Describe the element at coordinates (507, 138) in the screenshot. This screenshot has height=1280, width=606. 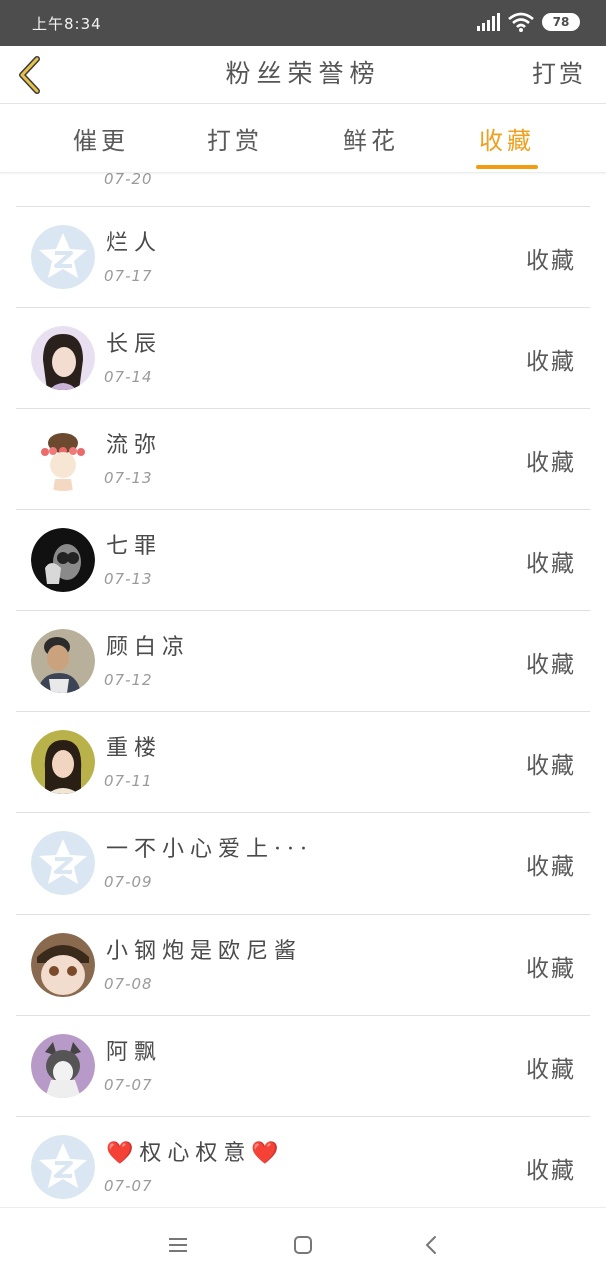
I see `tab-favorites: 收藏` at that location.